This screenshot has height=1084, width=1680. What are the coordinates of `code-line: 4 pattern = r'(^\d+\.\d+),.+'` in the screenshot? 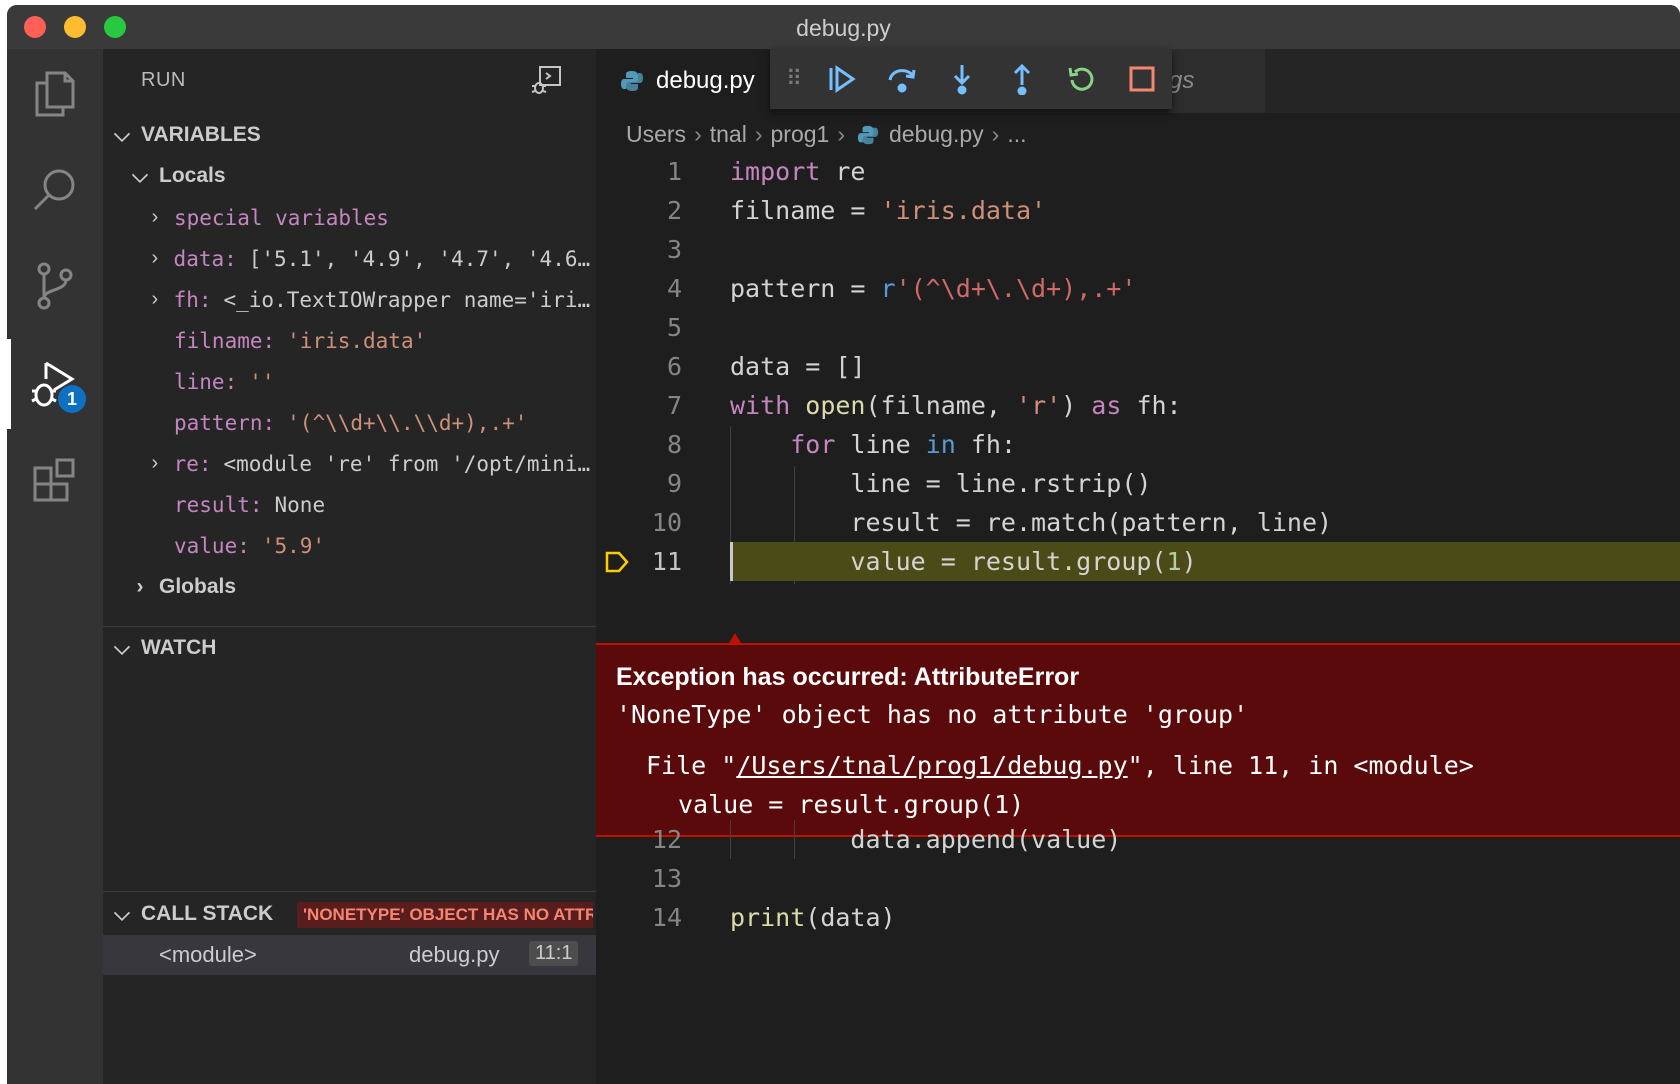 It's located at (1138, 288).